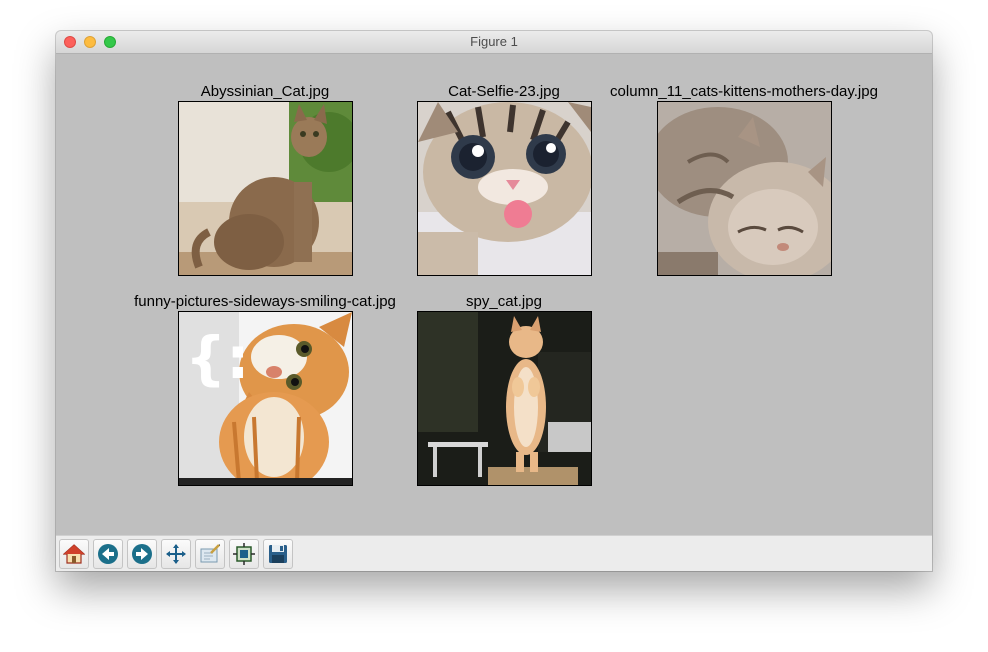 The height and width of the screenshot is (652, 988). I want to click on image-overlay-smiley: {:, so click(217, 358).